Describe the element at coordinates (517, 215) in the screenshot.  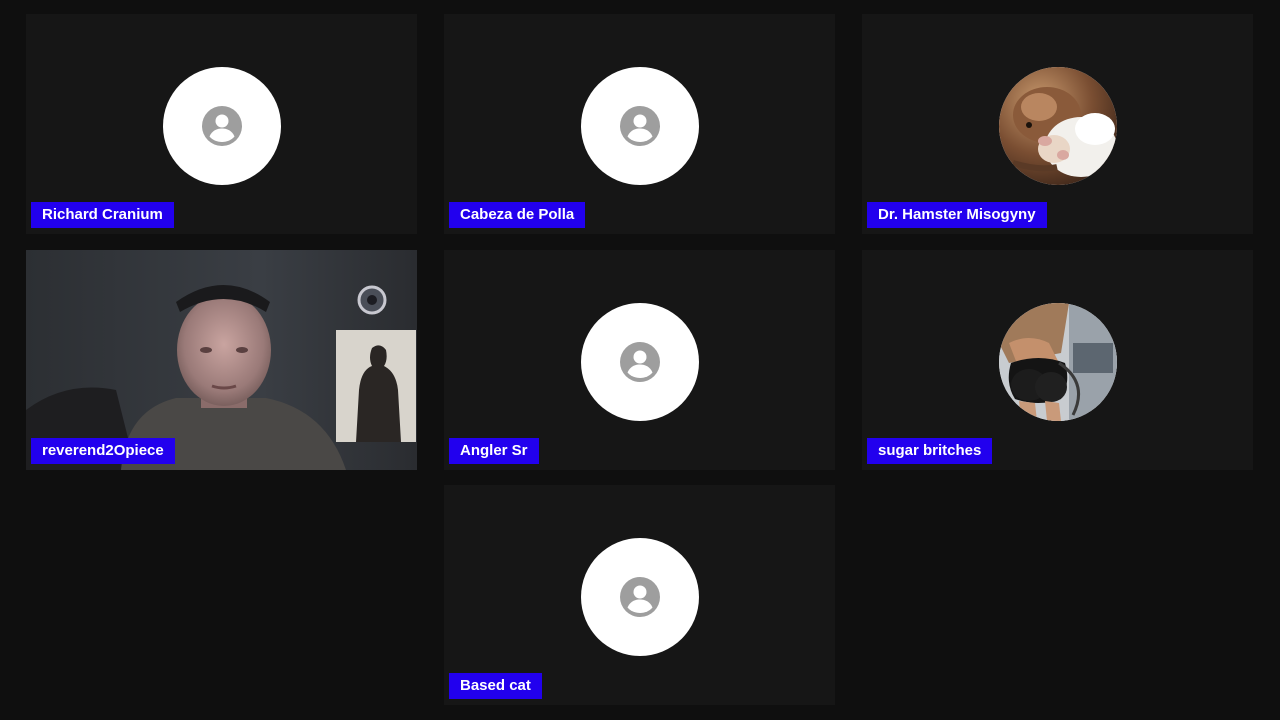
I see `participant-name: Cabeza de Polla` at that location.